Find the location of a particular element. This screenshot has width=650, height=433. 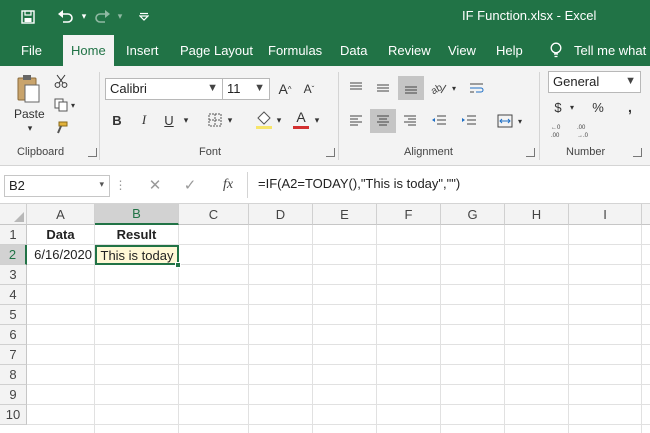

fill-color-icon is located at coordinates (264, 120).